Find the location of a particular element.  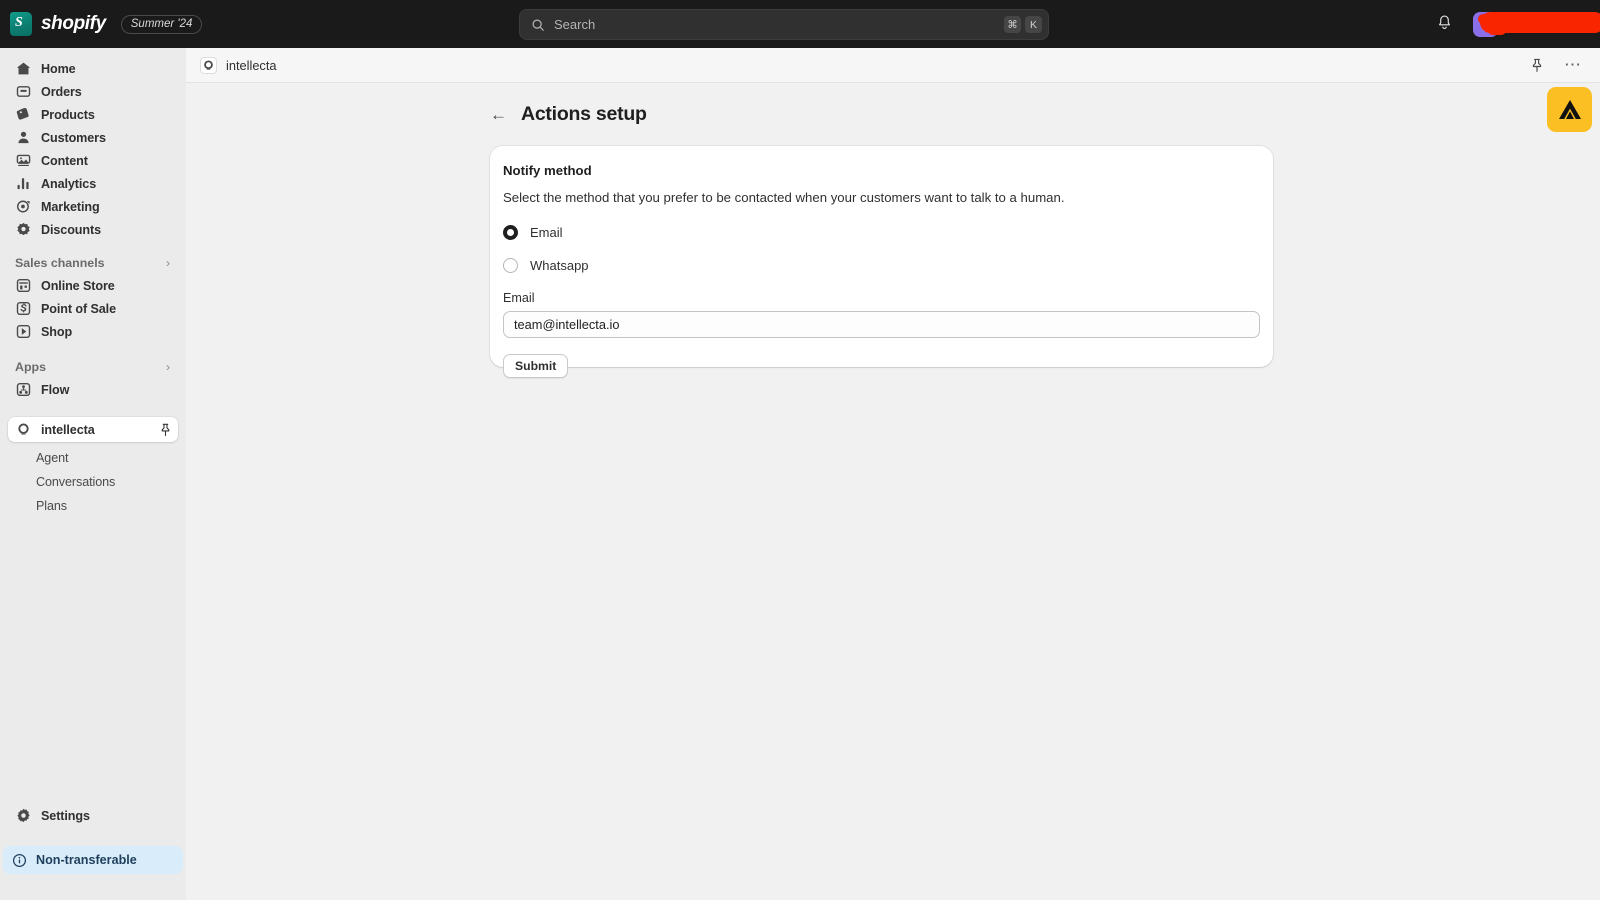

products-tag-icon is located at coordinates (23, 115).